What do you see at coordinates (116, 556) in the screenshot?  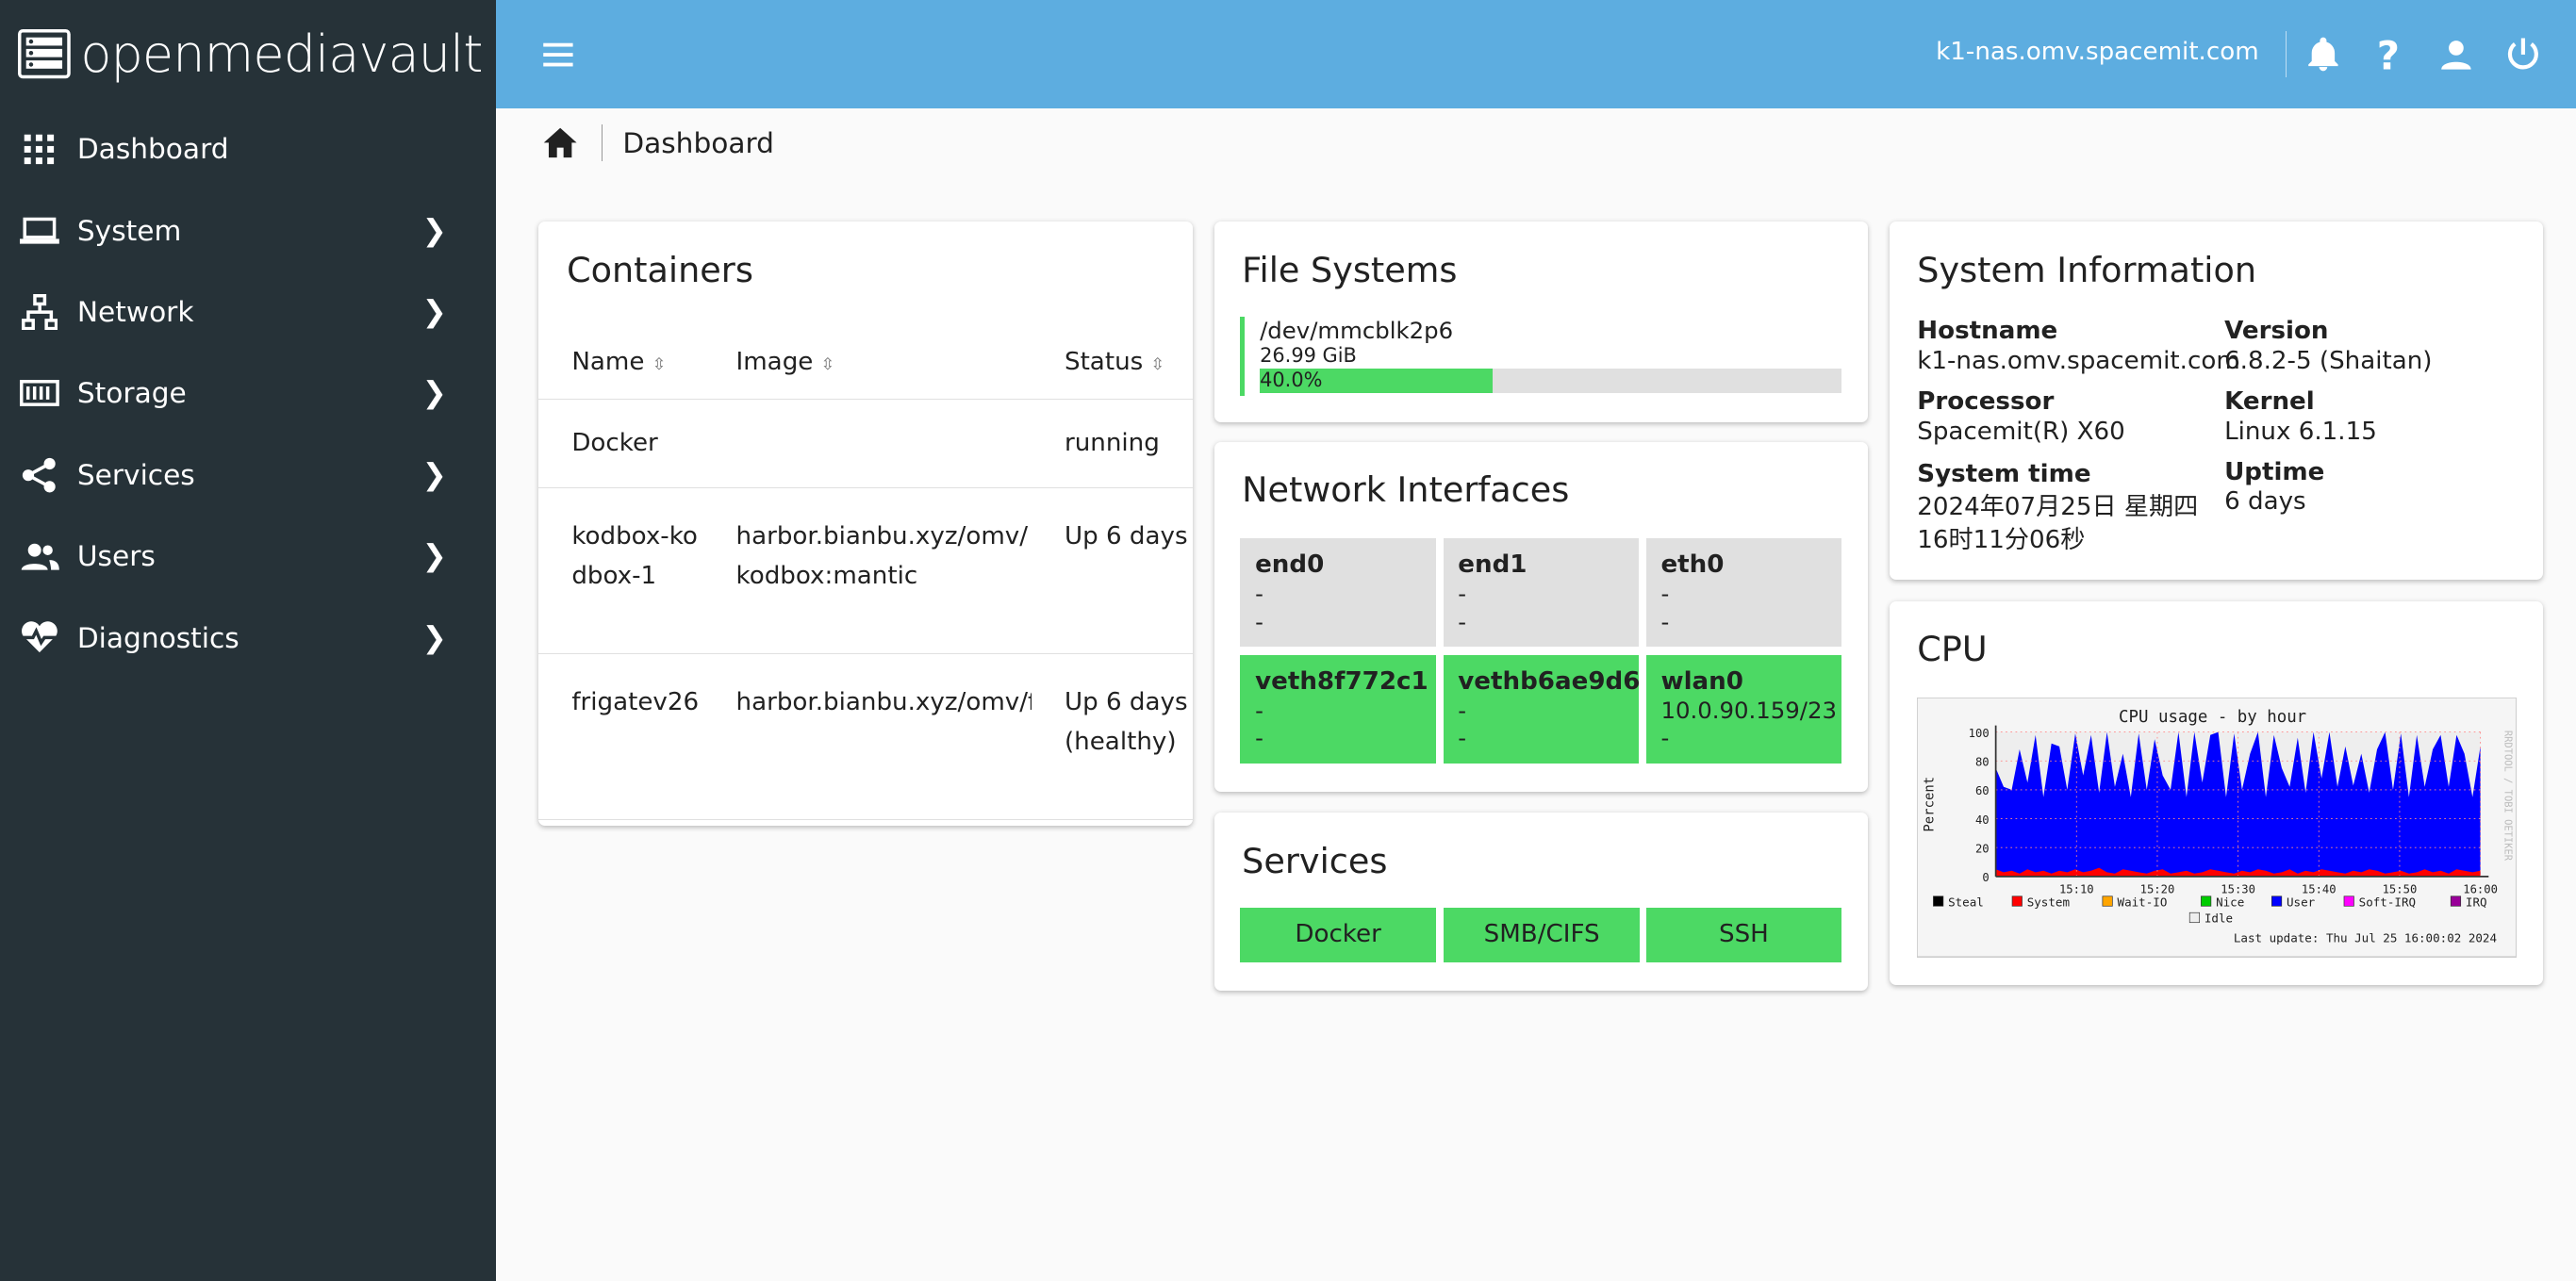 I see `sidebar-item-label: Users` at bounding box center [116, 556].